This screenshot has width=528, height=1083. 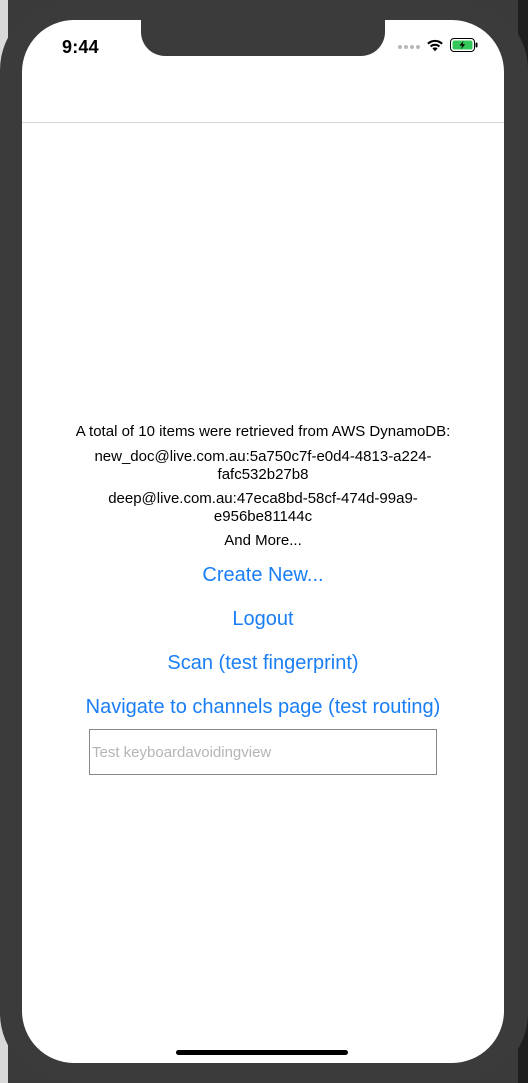 I want to click on status-icons, so click(x=438, y=47).